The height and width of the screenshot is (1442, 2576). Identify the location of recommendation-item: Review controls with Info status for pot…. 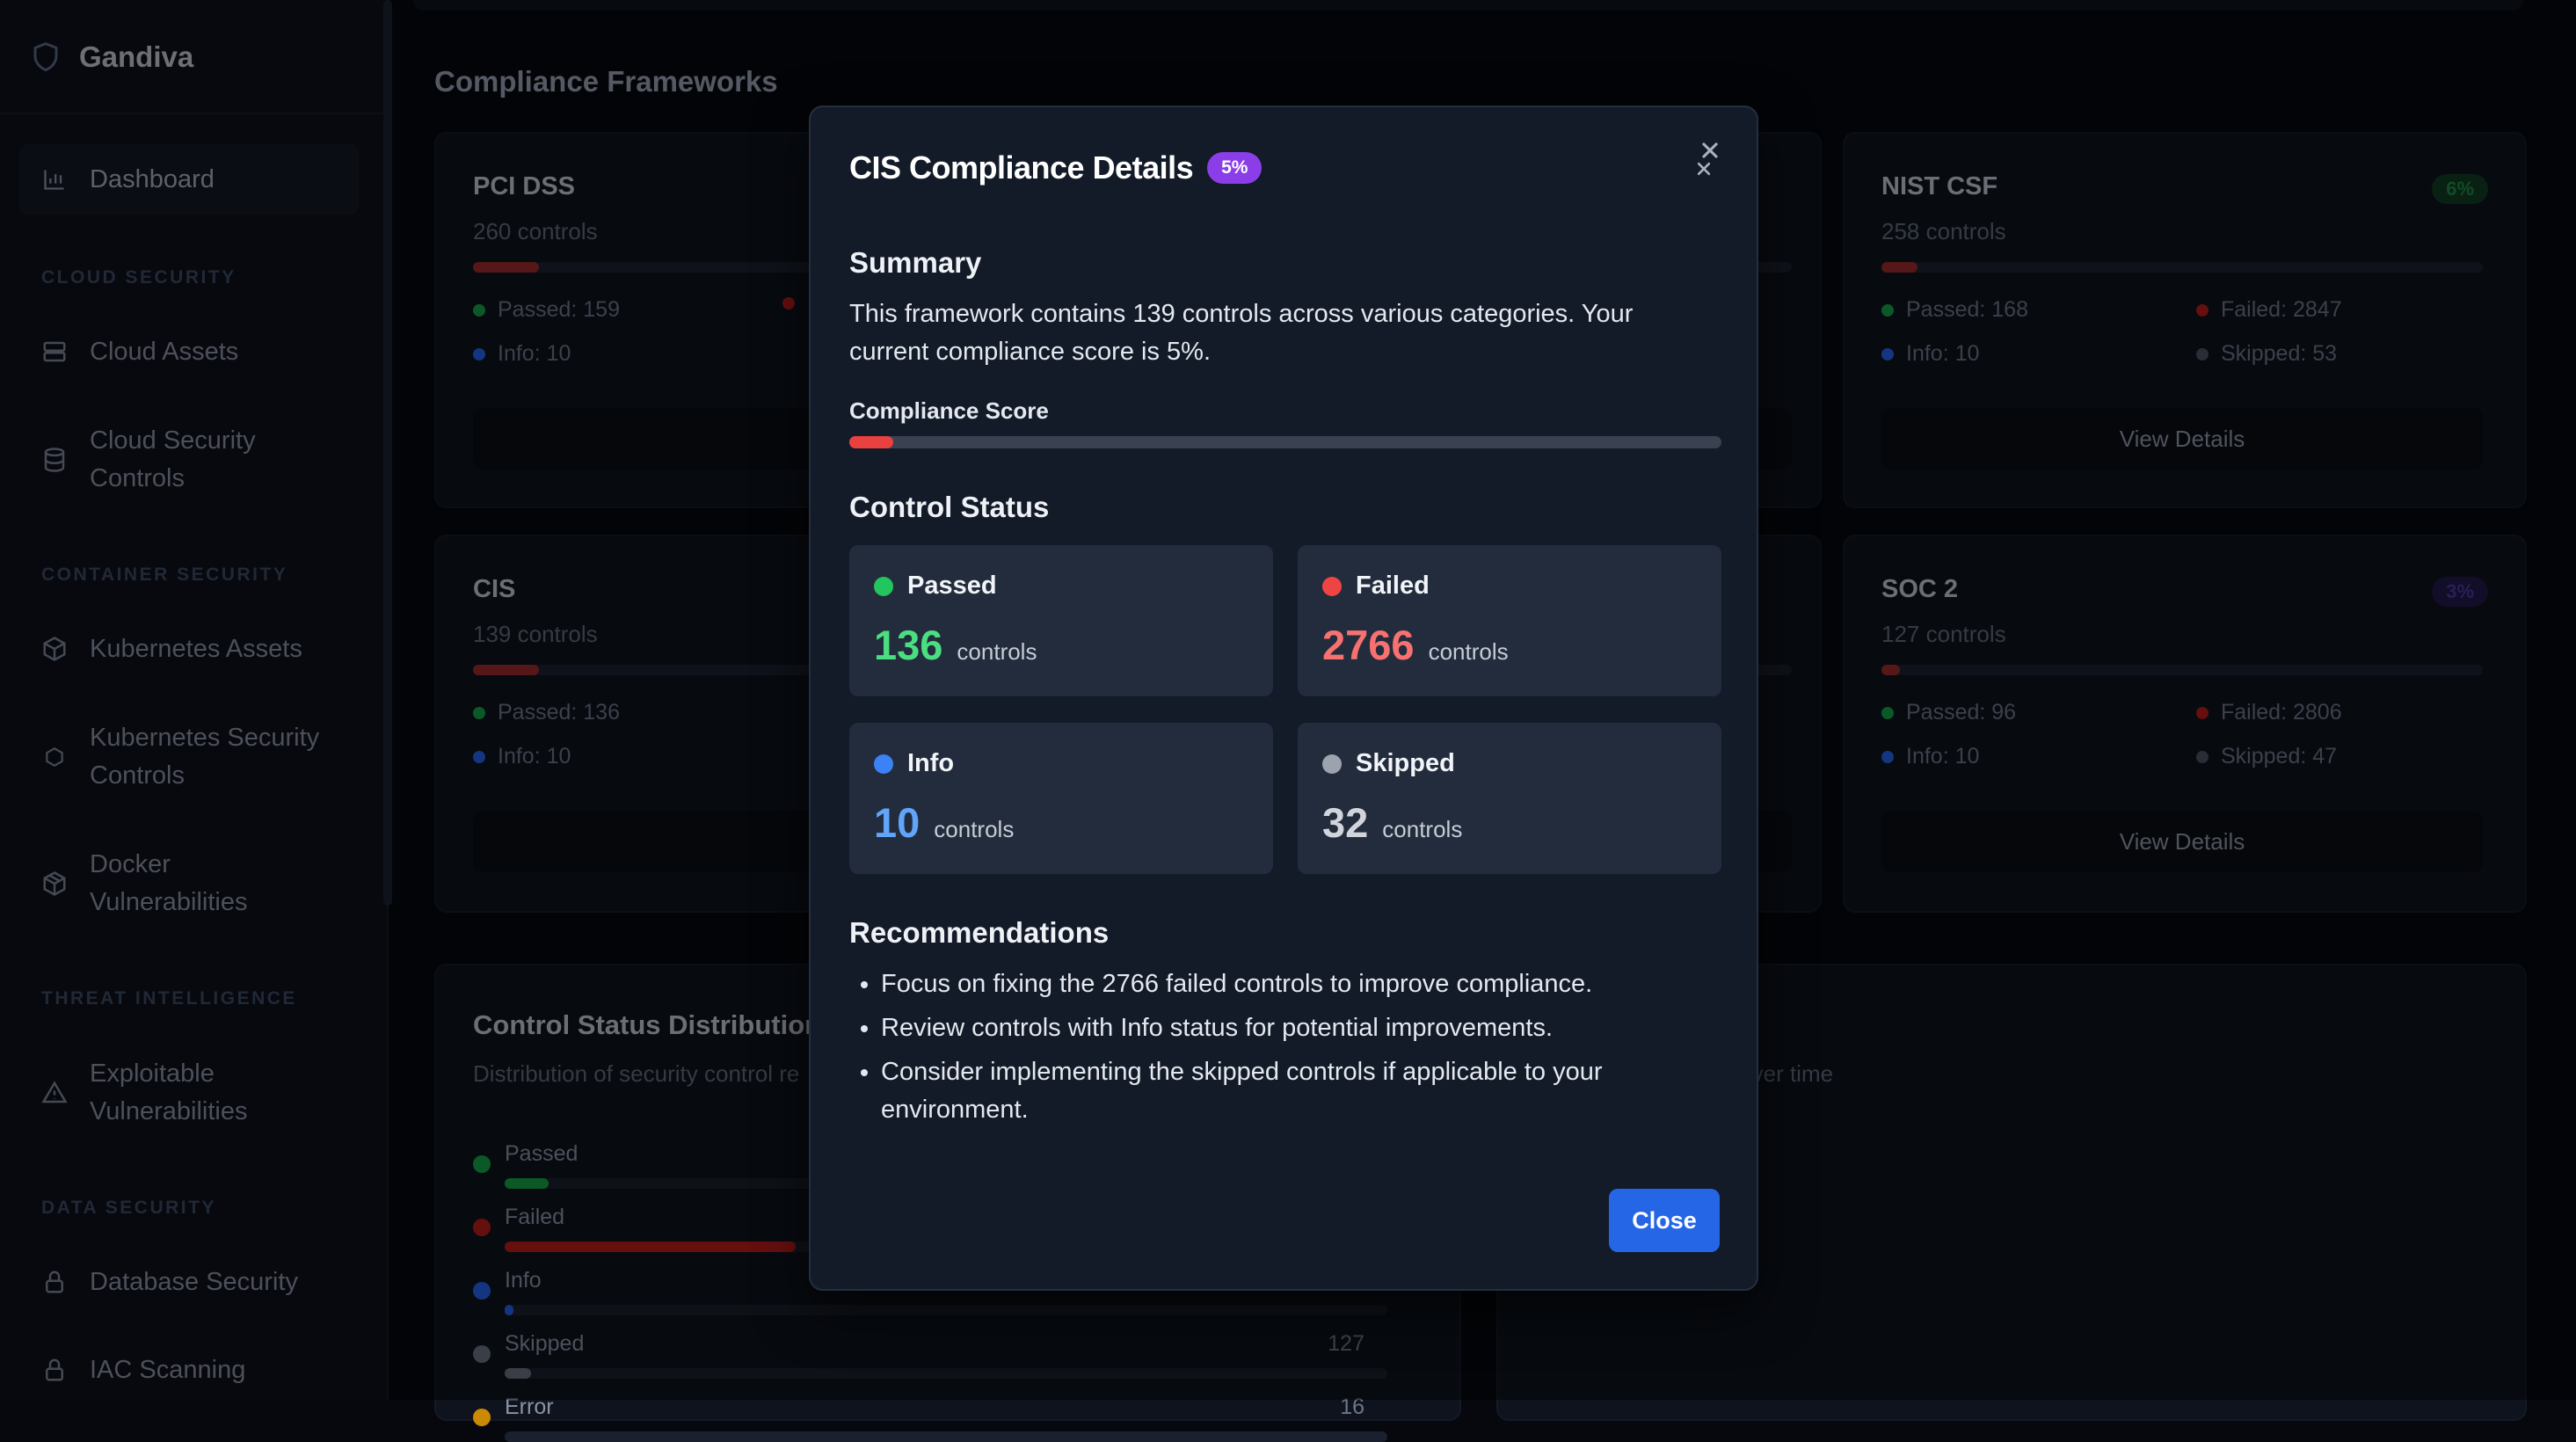
(1303, 1028).